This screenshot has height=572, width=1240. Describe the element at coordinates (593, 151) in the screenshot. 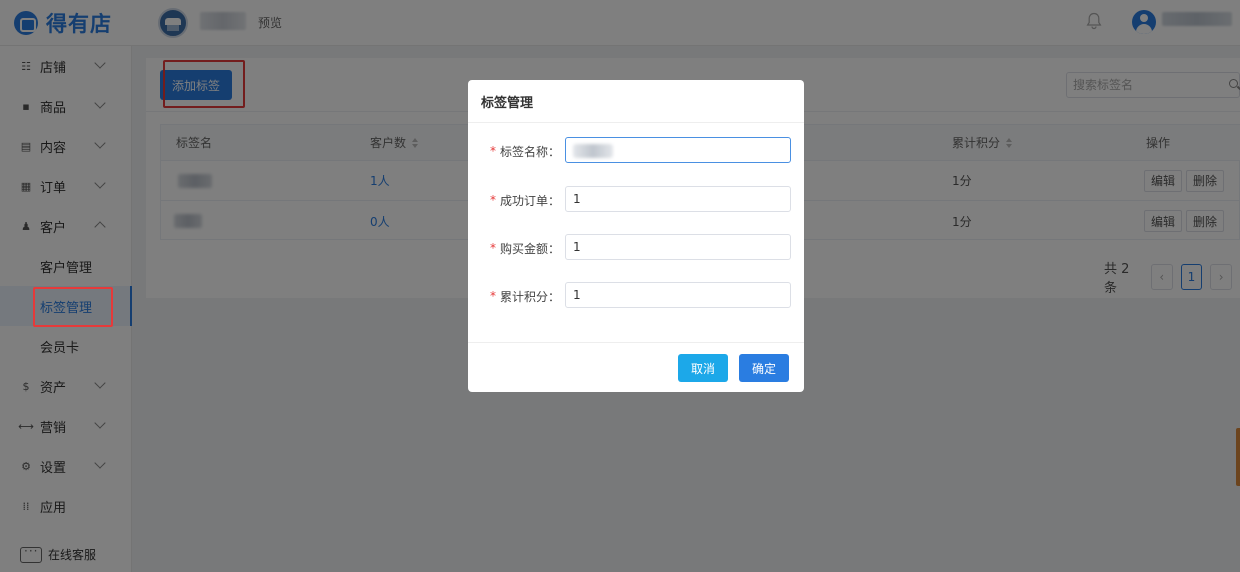

I see `tag-name-redacted` at that location.